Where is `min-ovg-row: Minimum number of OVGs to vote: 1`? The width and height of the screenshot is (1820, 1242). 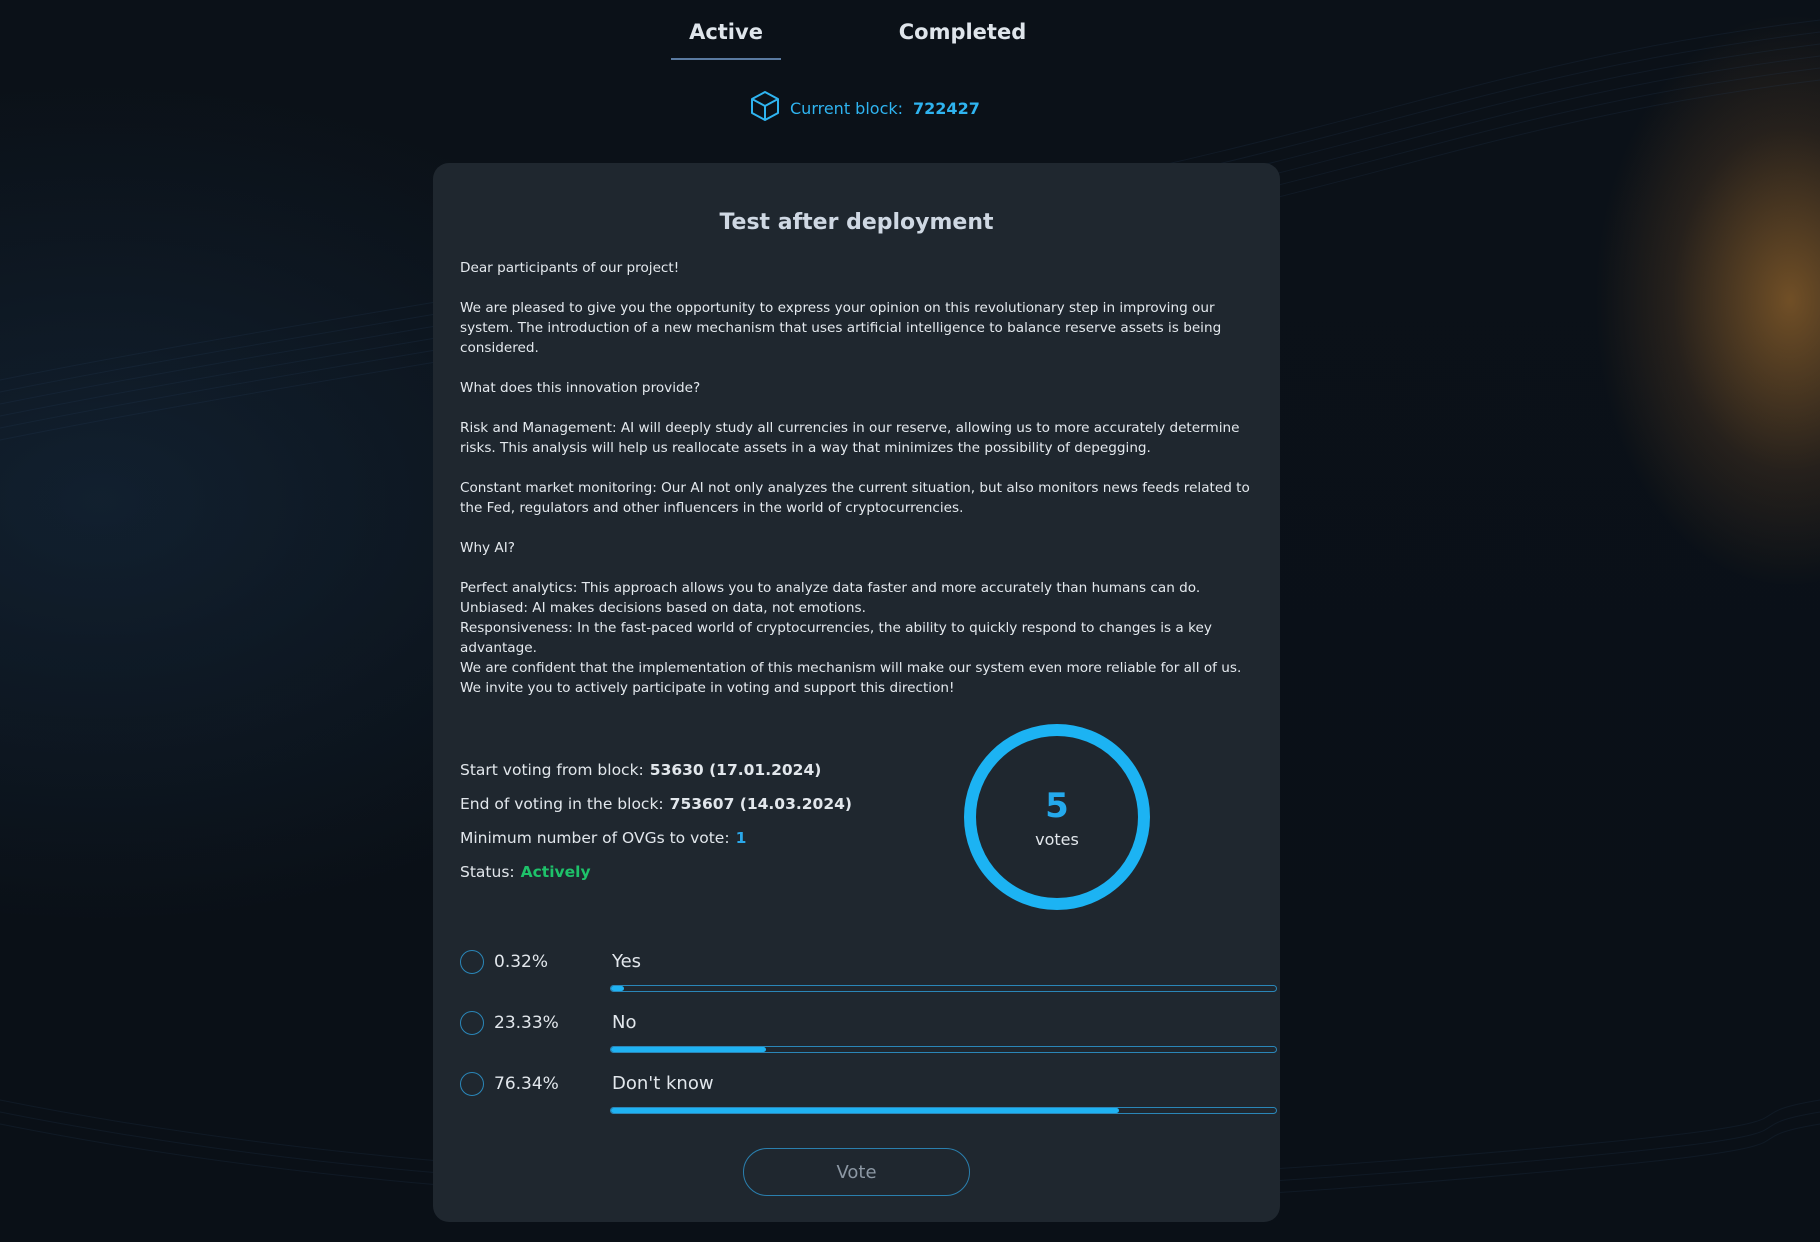 min-ovg-row: Minimum number of OVGs to vote: 1 is located at coordinates (656, 838).